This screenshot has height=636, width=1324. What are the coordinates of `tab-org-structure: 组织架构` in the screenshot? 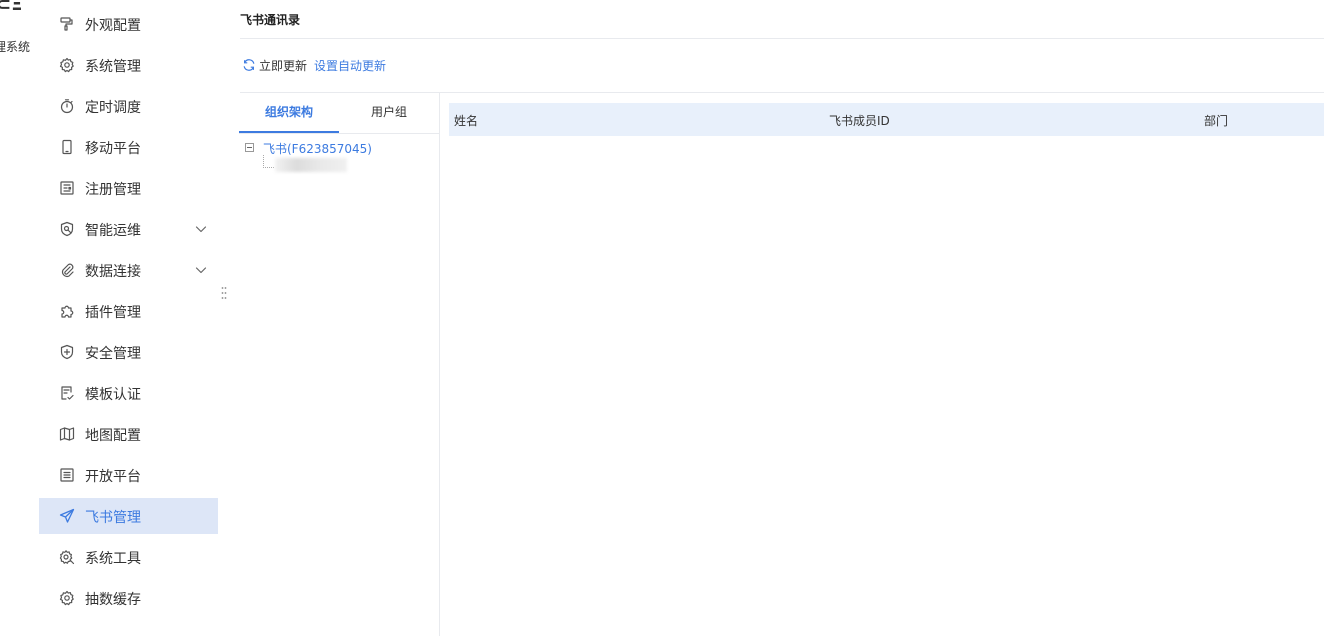 It's located at (289, 113).